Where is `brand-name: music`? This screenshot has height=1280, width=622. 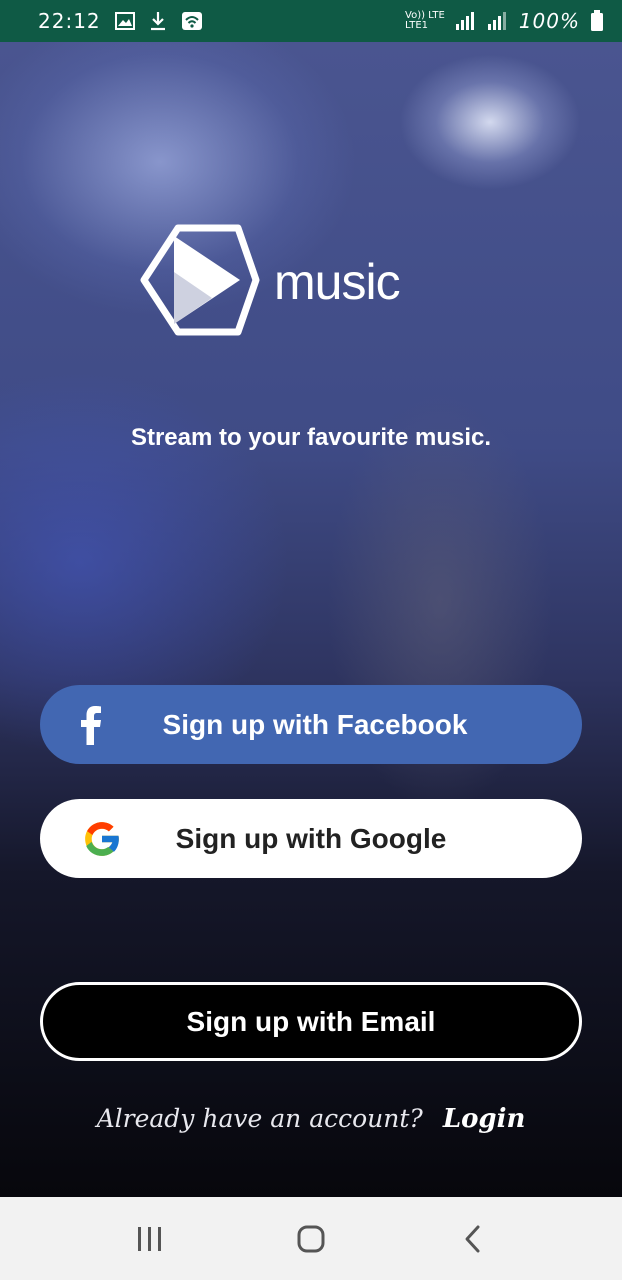 brand-name: music is located at coordinates (337, 282).